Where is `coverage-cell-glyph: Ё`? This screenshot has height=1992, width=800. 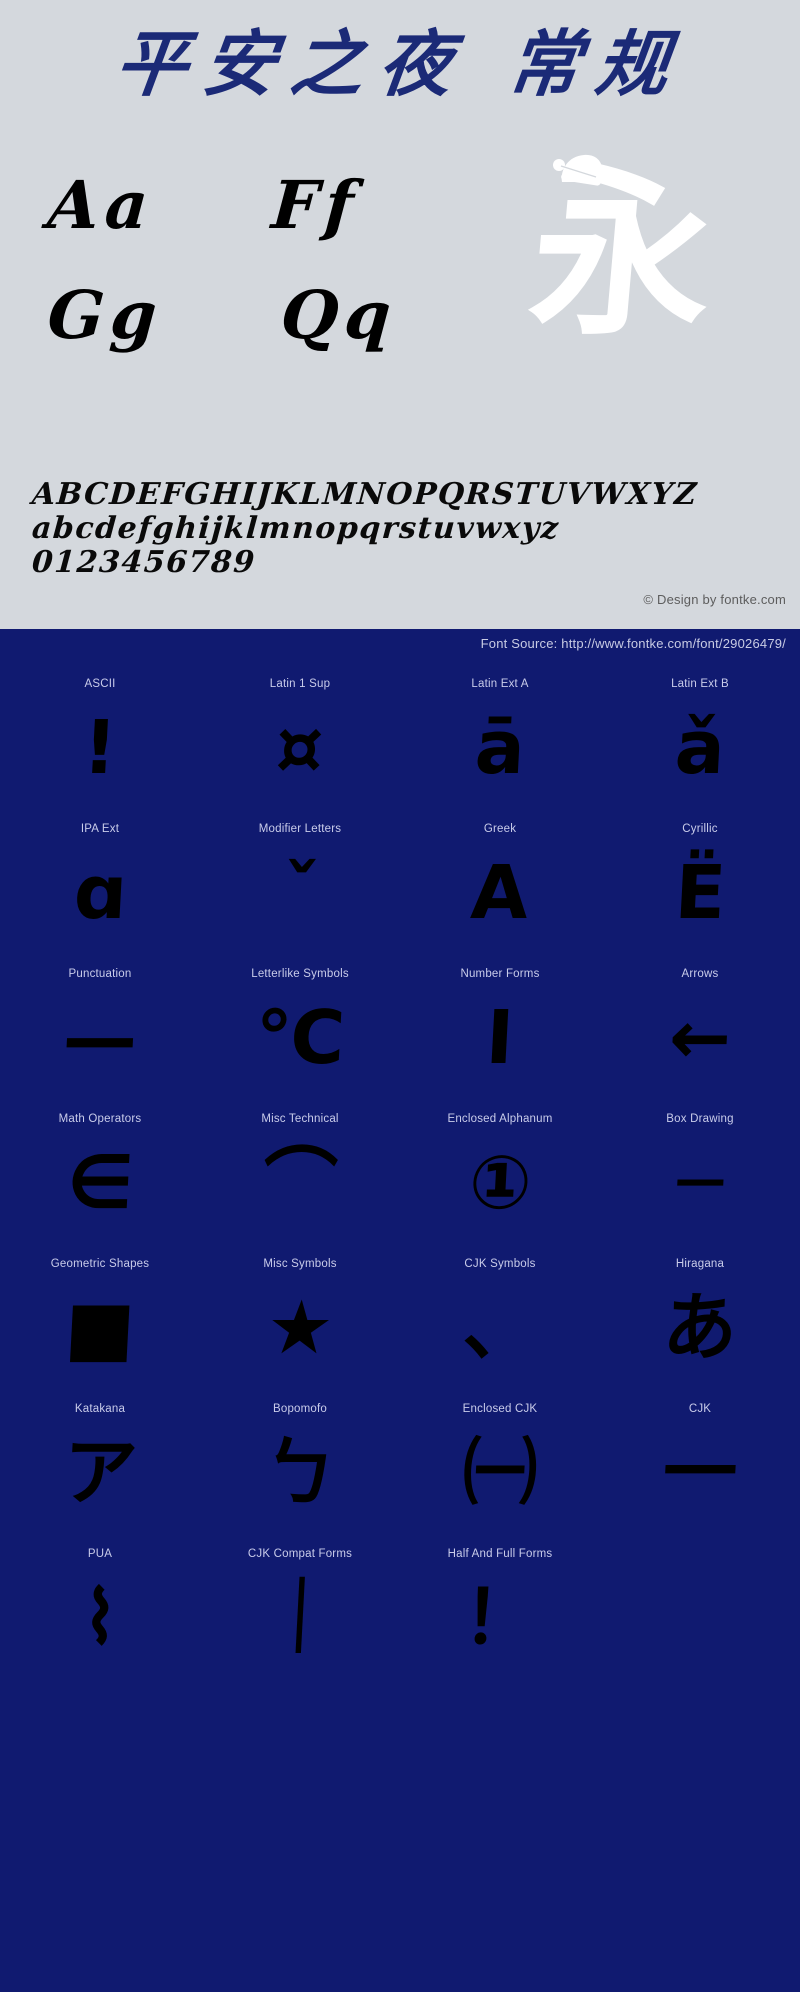
coverage-cell-glyph: Ё is located at coordinates (700, 893).